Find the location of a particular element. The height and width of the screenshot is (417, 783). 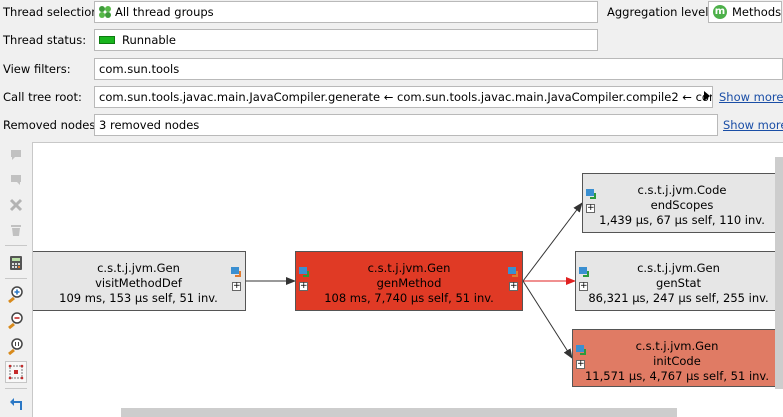

delete-button is located at coordinates (16, 230).